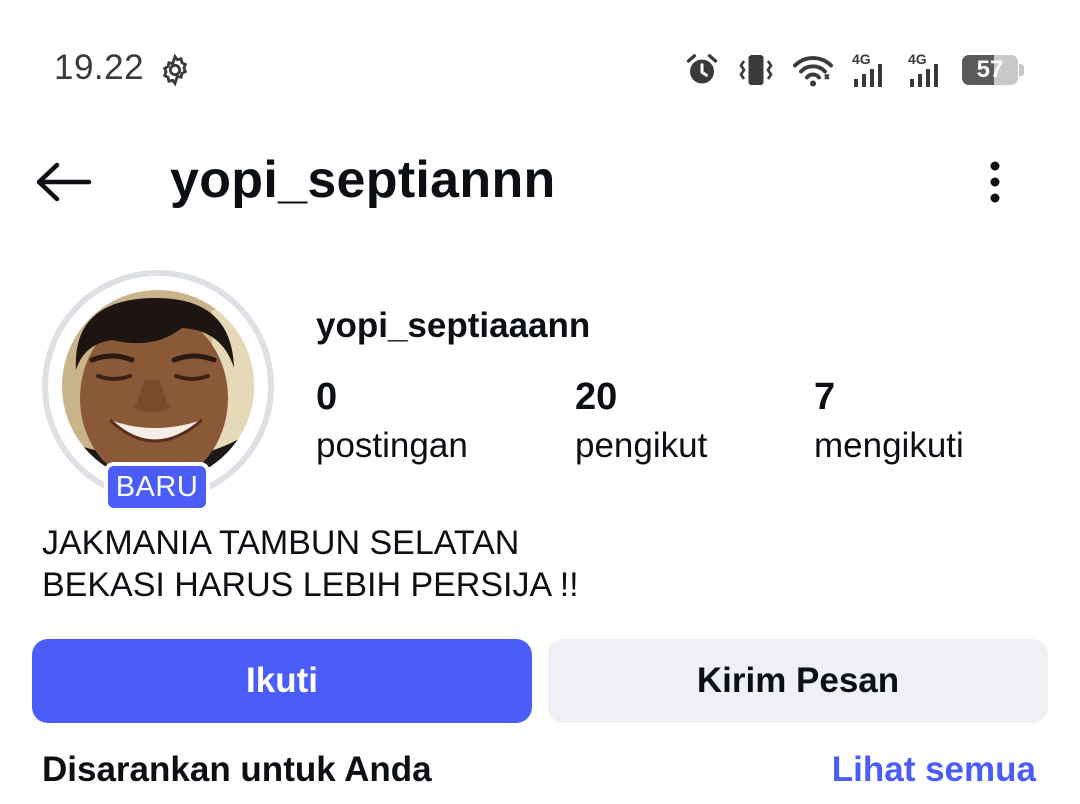 This screenshot has height=804, width=1080. Describe the element at coordinates (596, 397) in the screenshot. I see `stat-followers-value: 20` at that location.